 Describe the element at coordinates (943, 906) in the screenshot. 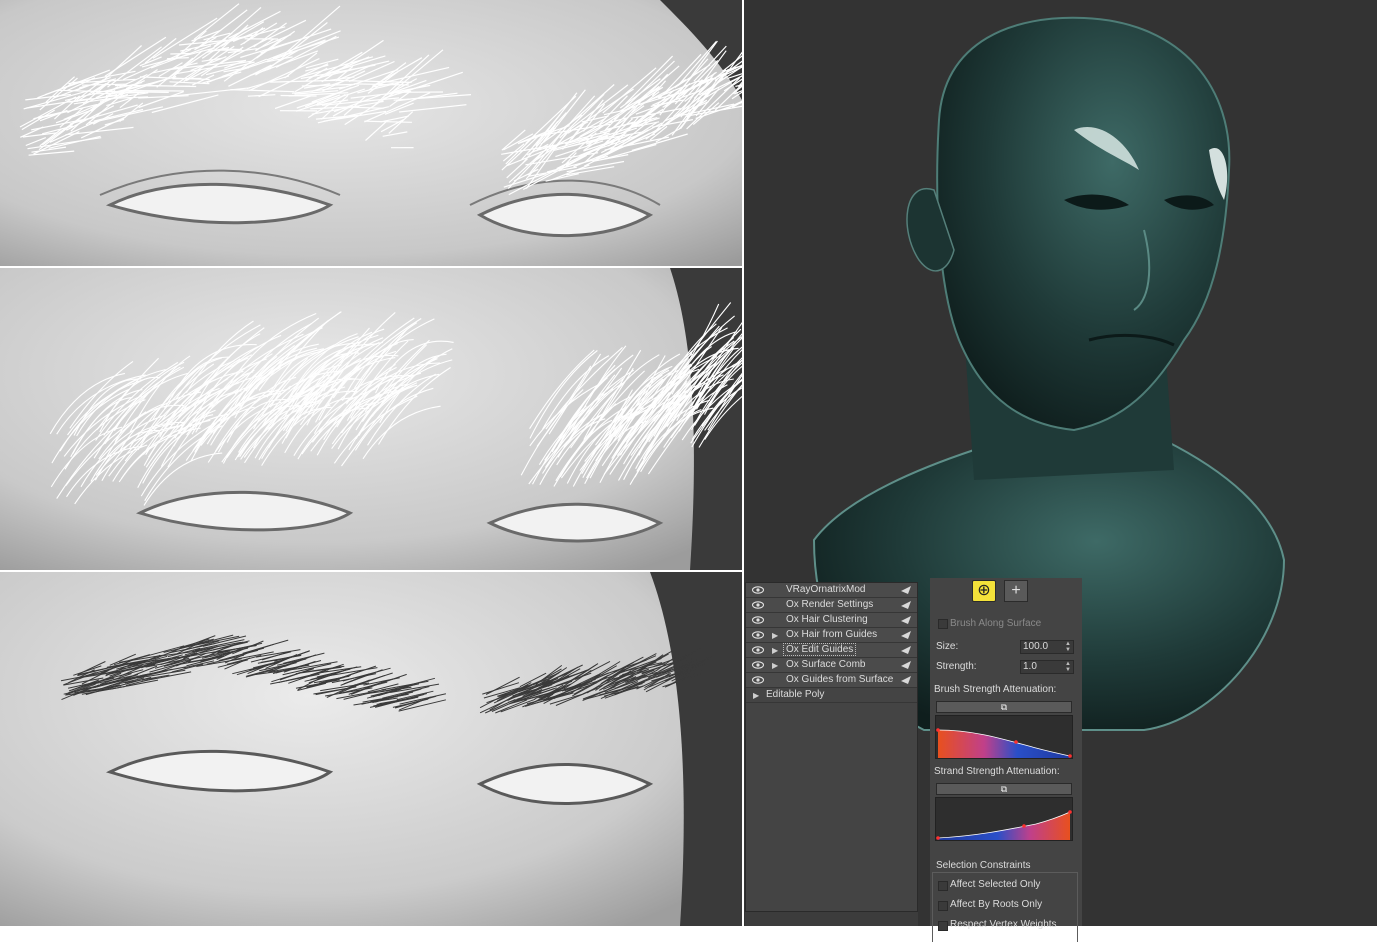

I see `affect-by-roots-only-checkbox` at that location.